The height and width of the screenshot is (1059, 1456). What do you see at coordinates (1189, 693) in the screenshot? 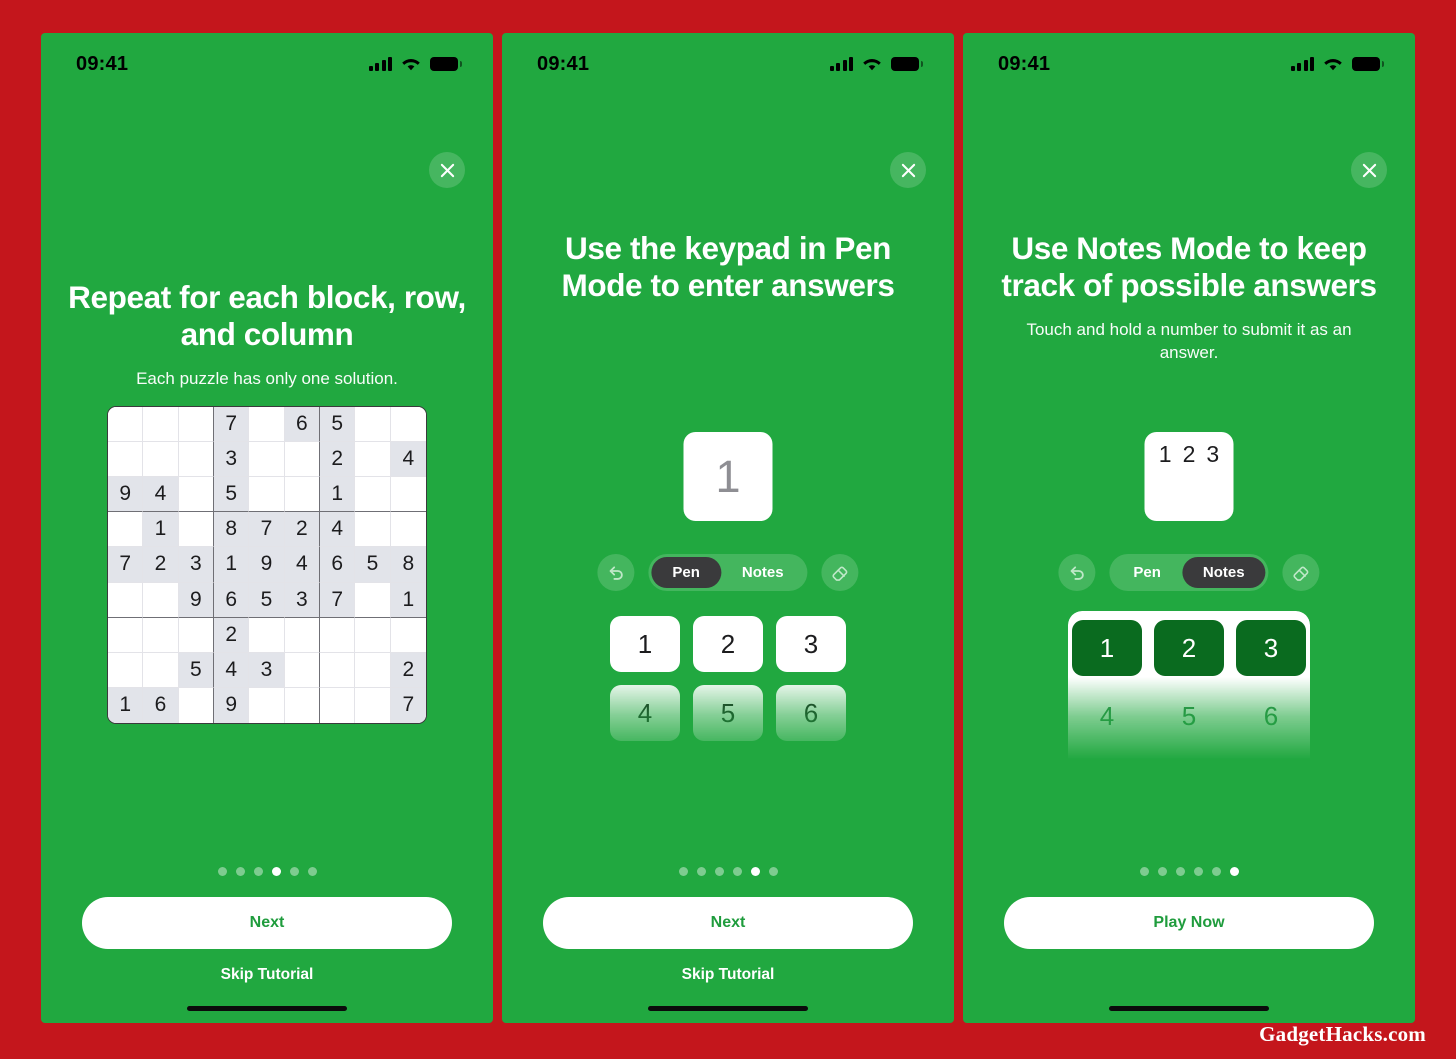
I see `number-keypad: 123 456` at bounding box center [1189, 693].